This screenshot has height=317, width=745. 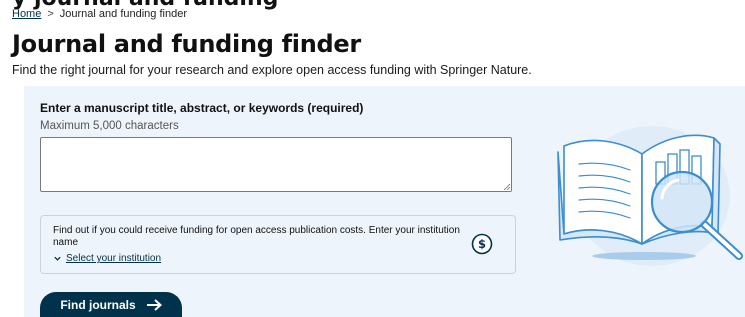 What do you see at coordinates (113, 258) in the screenshot?
I see `select-institution-label: Select your institution` at bounding box center [113, 258].